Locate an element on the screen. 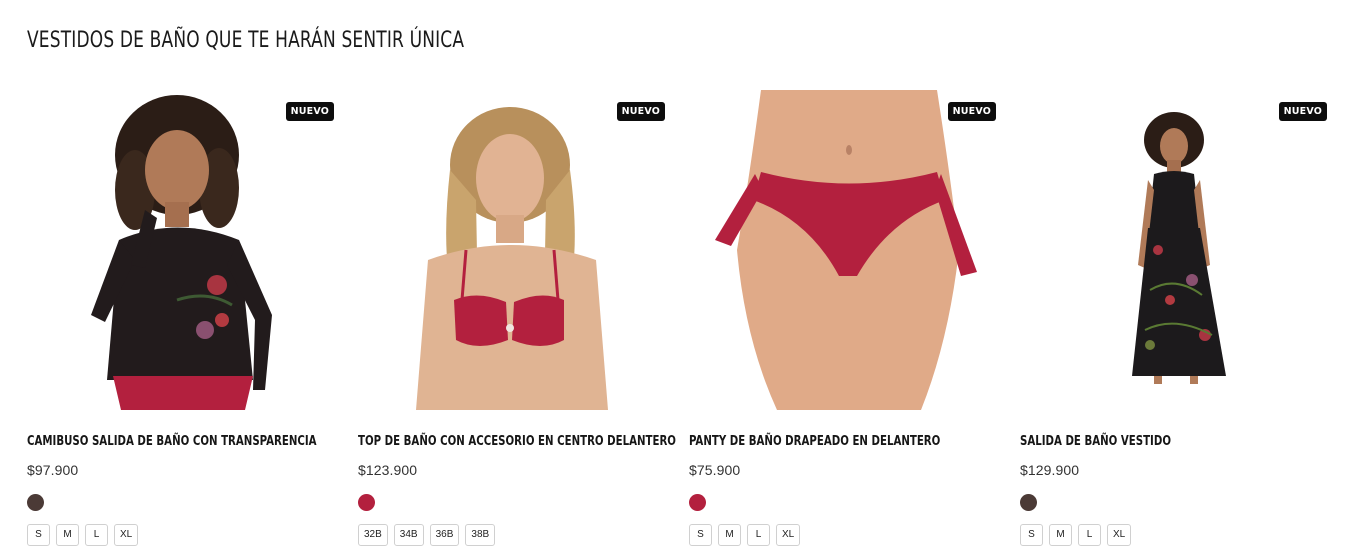 The image size is (1356, 560). product-price: $97.900 is located at coordinates (53, 470).